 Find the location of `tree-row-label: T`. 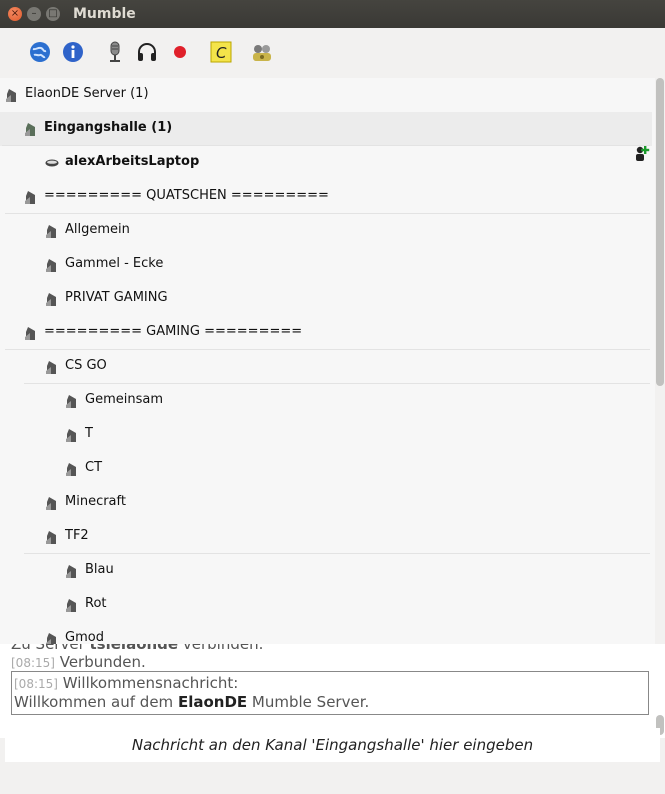

tree-row-label: T is located at coordinates (89, 433).